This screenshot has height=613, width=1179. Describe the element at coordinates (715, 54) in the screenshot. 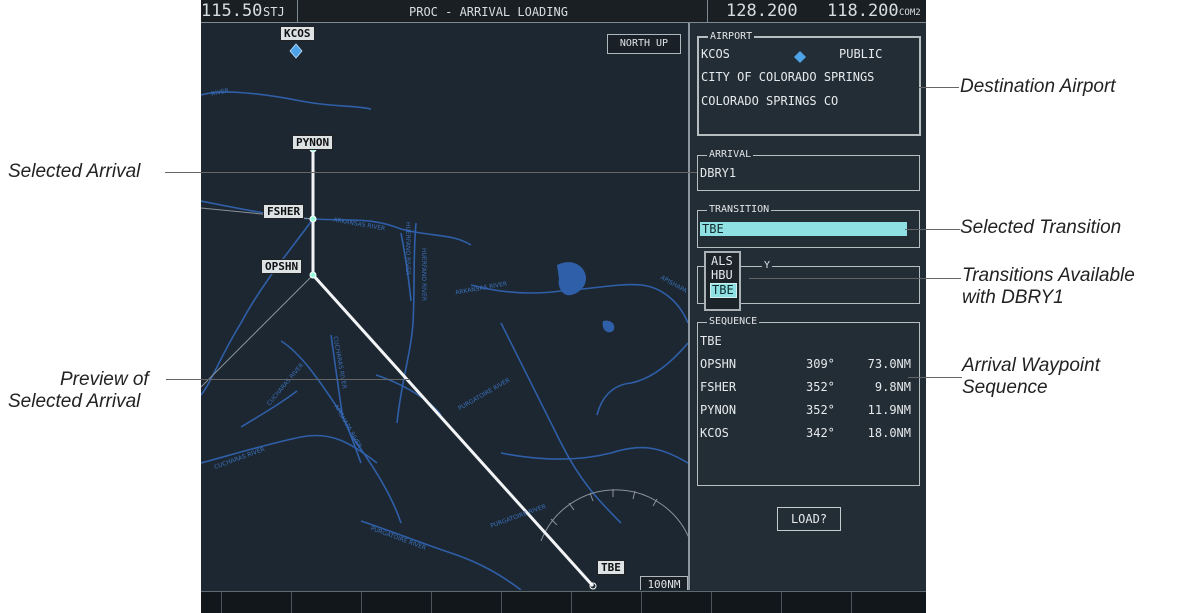

I see `airport-id: KCOS` at that location.